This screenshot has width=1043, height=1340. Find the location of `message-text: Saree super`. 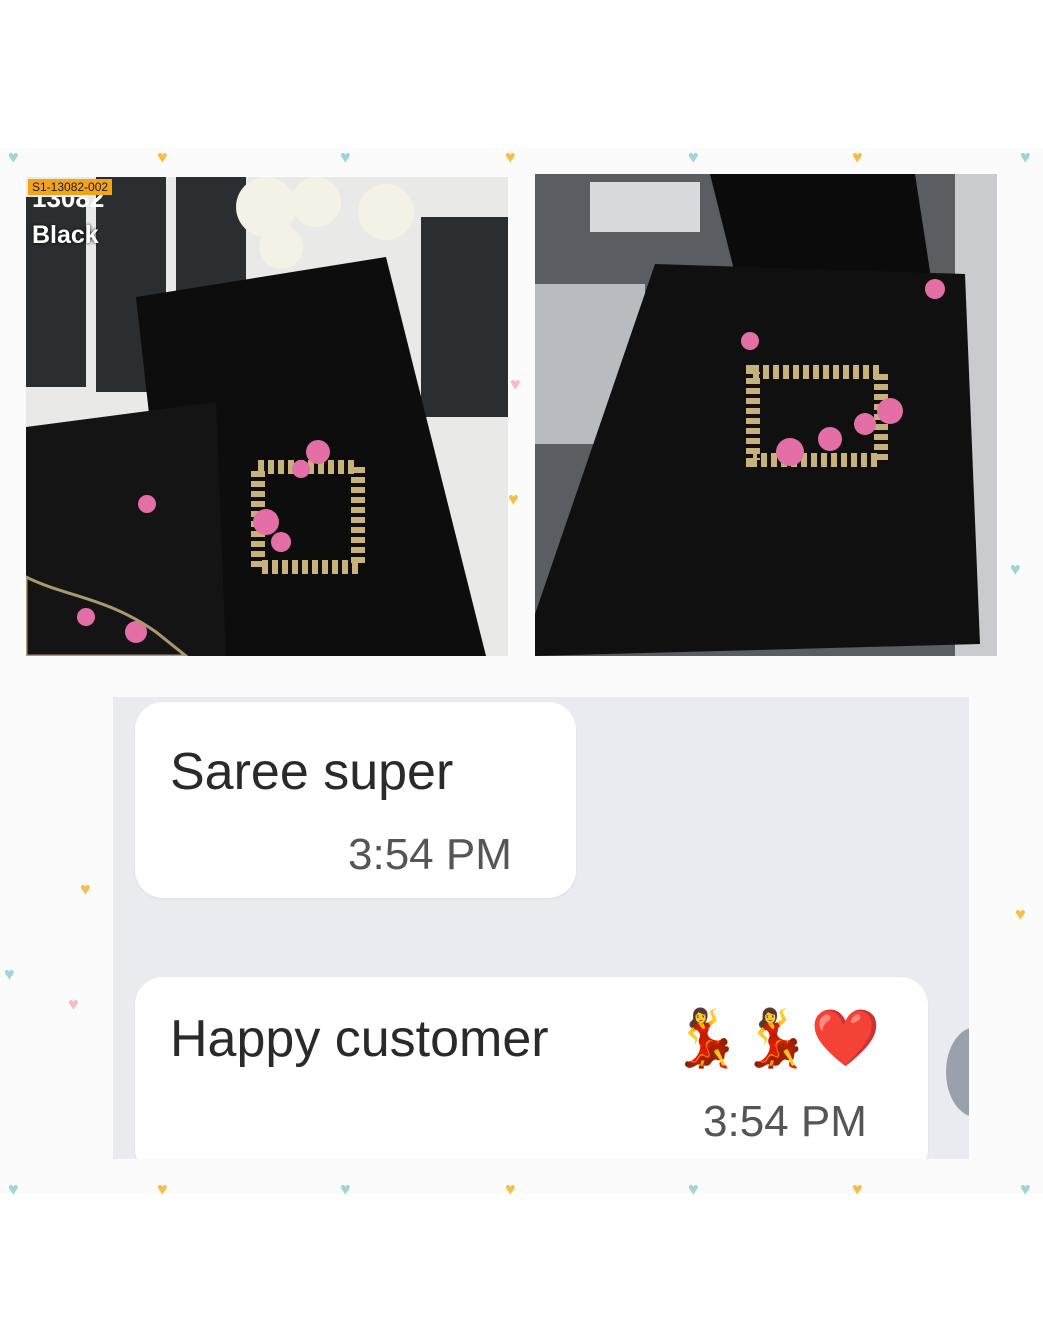

message-text: Saree super is located at coordinates (312, 772).